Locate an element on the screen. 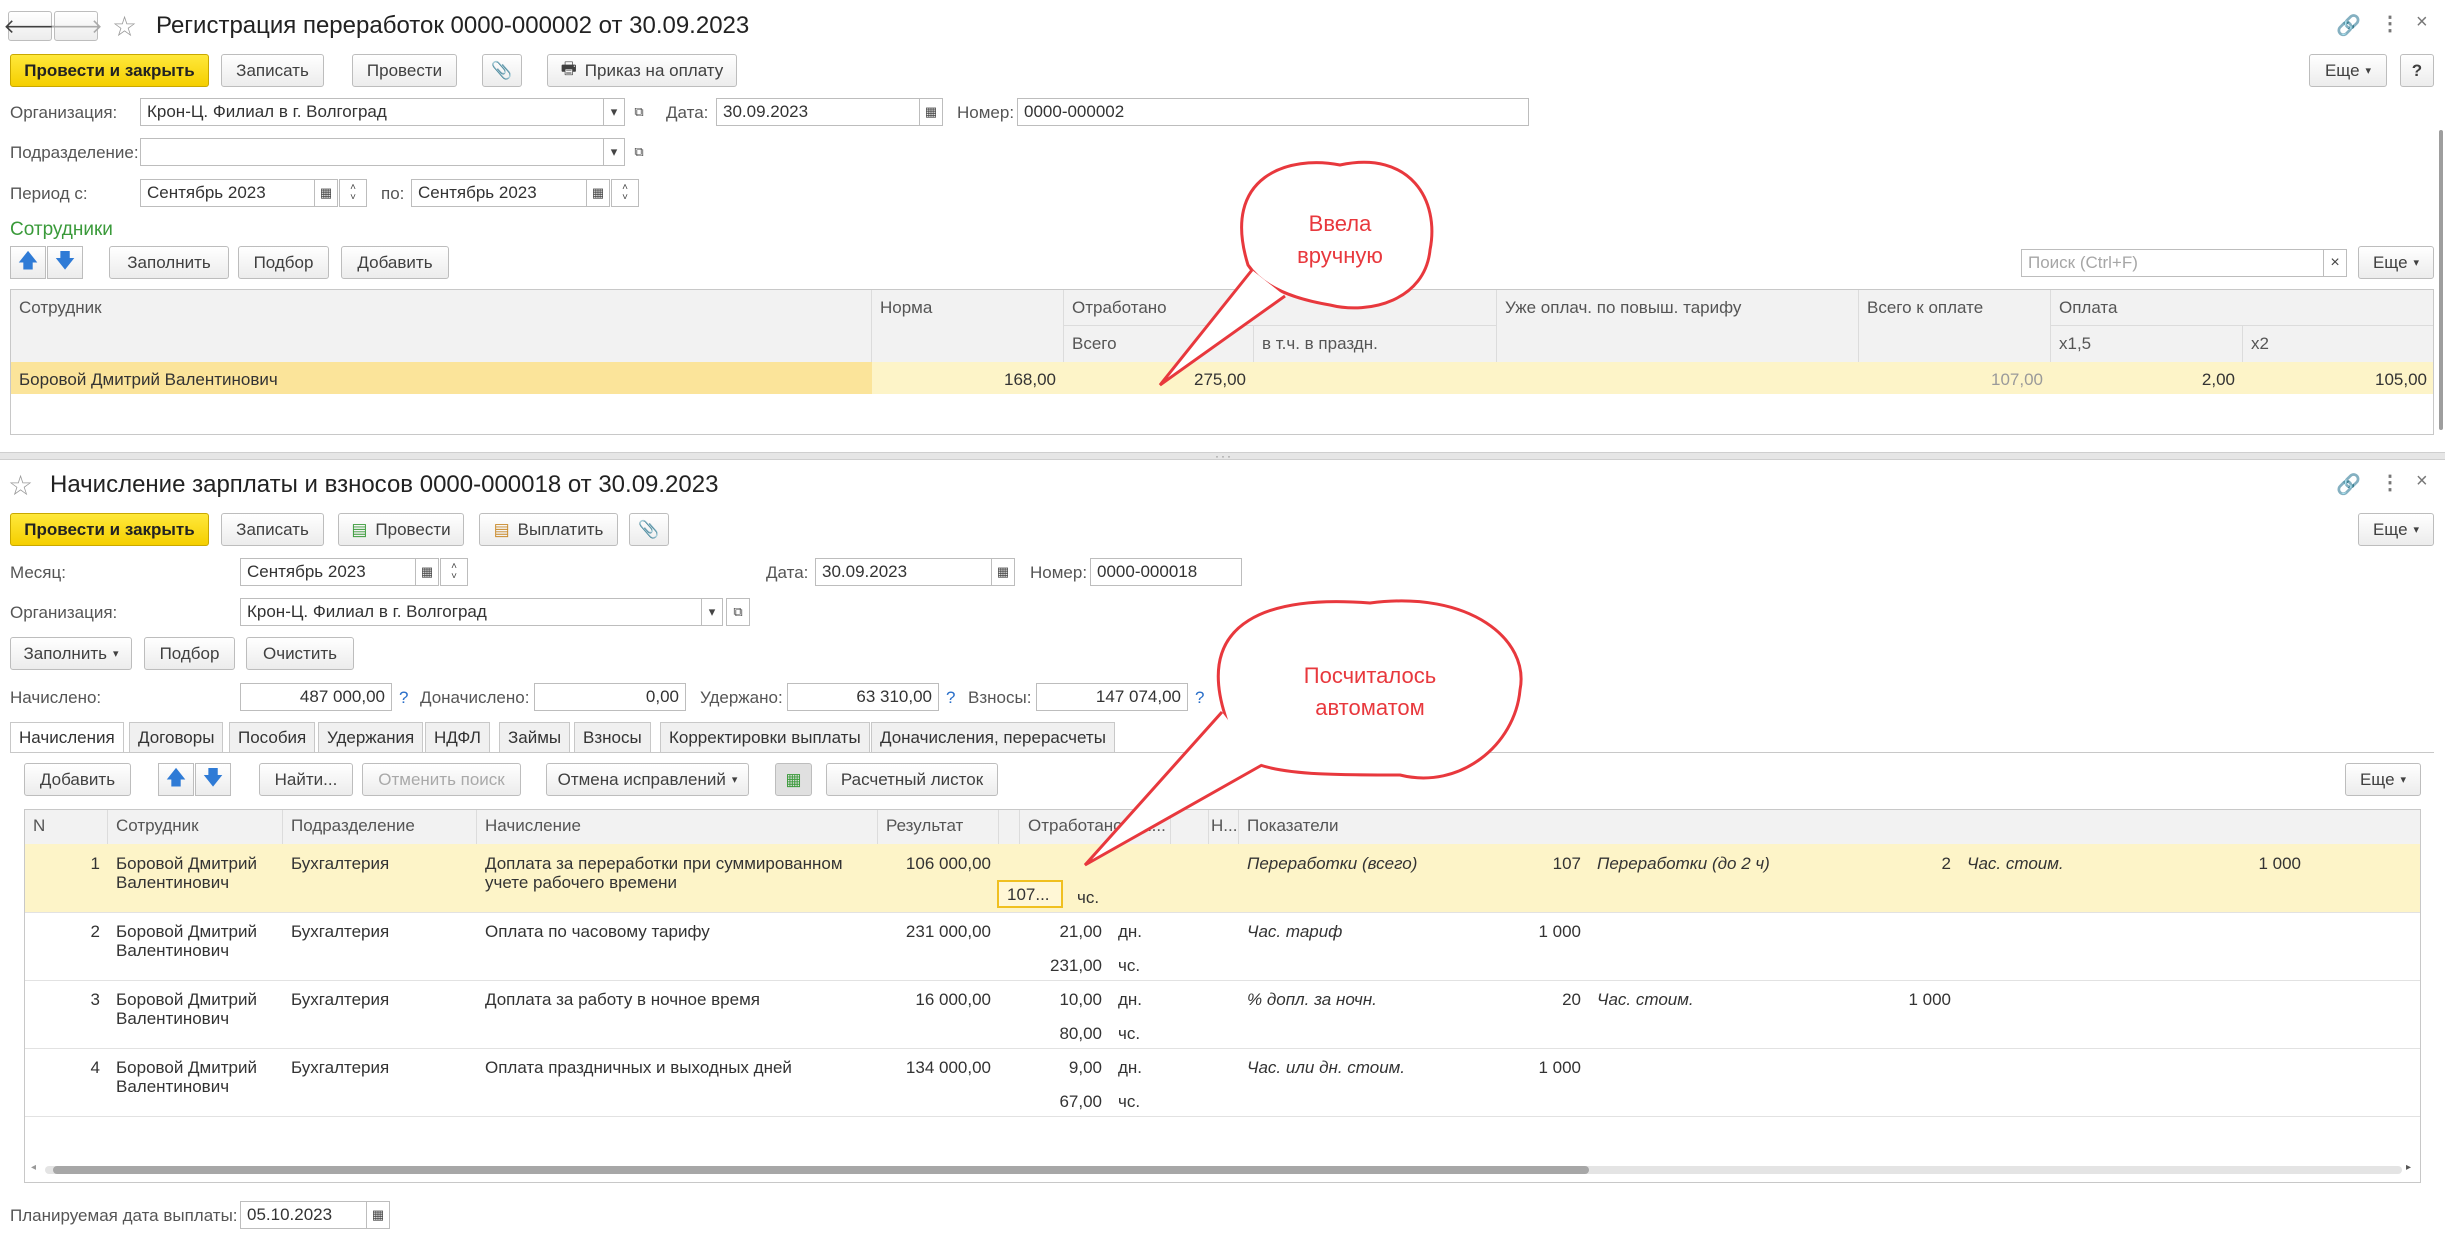  search-clear-button: × is located at coordinates (2335, 263).